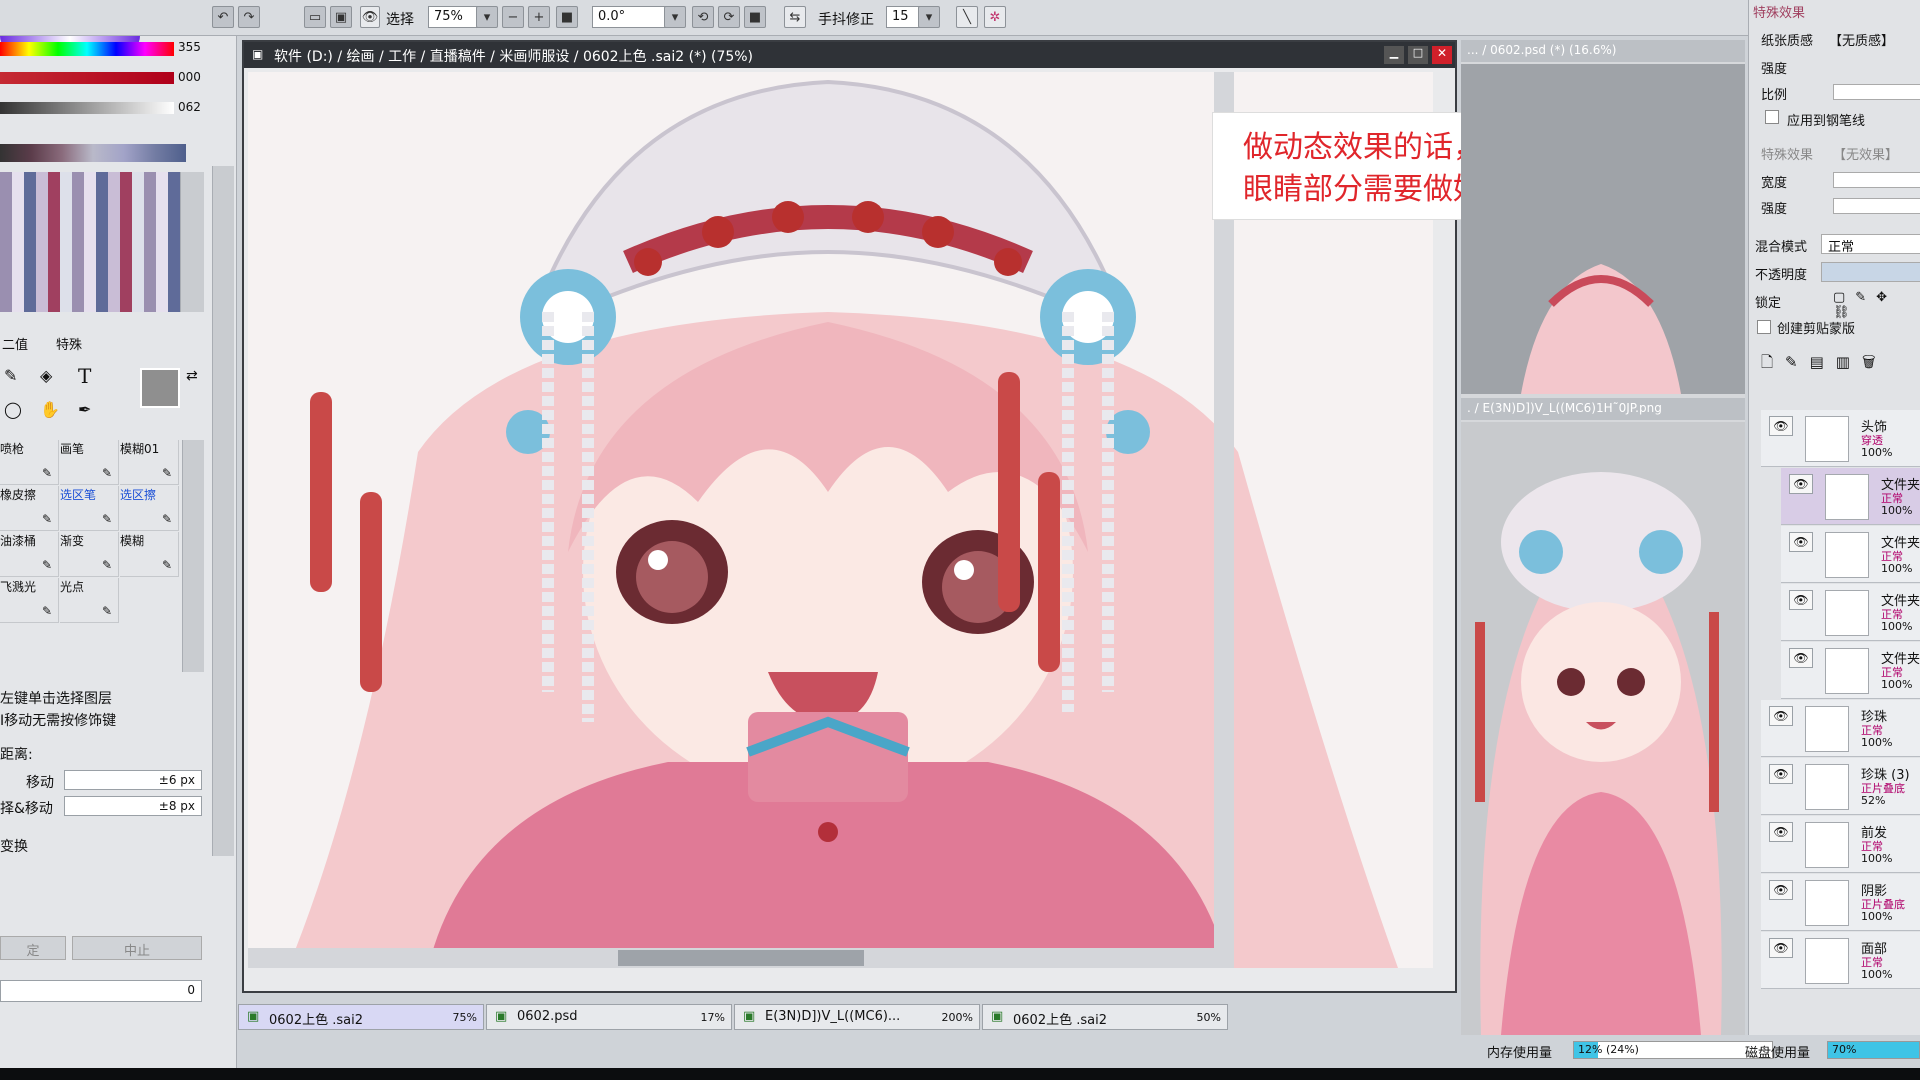 Image resolution: width=1920 pixels, height=1080 pixels. I want to click on swap-colors-icon: ⇄, so click(192, 376).